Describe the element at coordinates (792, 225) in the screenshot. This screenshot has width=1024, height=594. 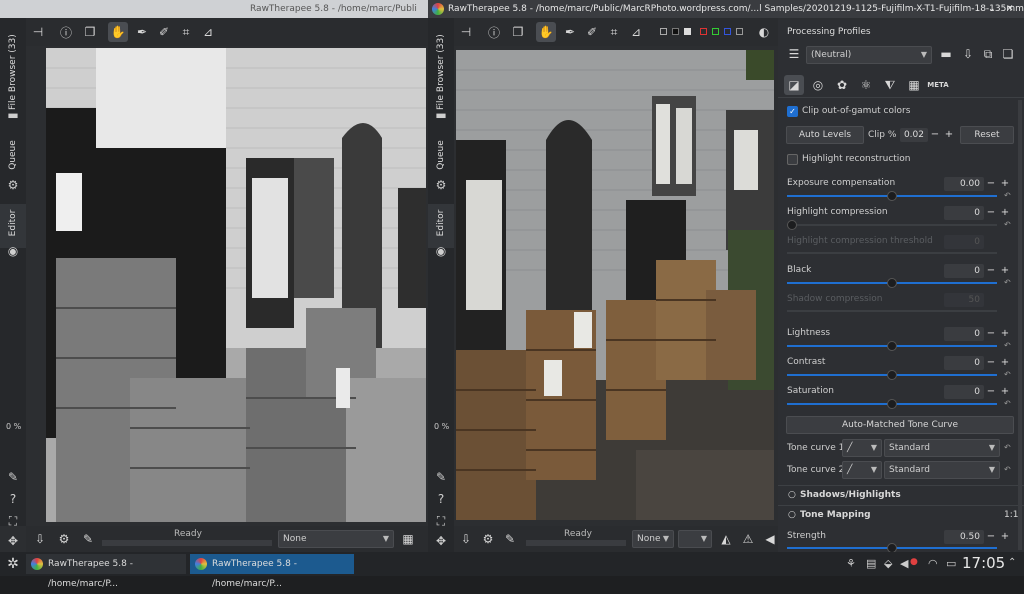
I see `hc-knob` at that location.